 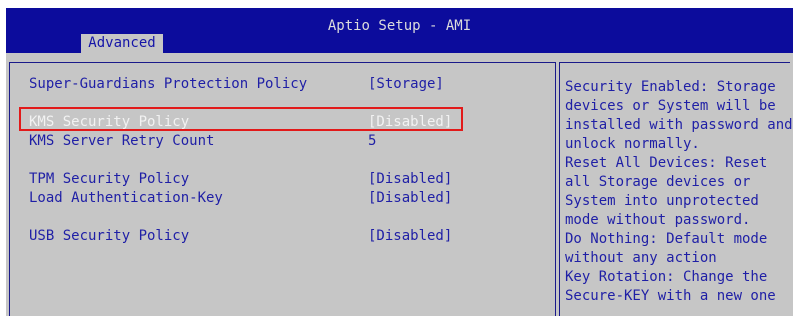 What do you see at coordinates (282, 141) in the screenshot?
I see `setting-row-kms-server-retry-count: KMS Server Retry Count 5` at bounding box center [282, 141].